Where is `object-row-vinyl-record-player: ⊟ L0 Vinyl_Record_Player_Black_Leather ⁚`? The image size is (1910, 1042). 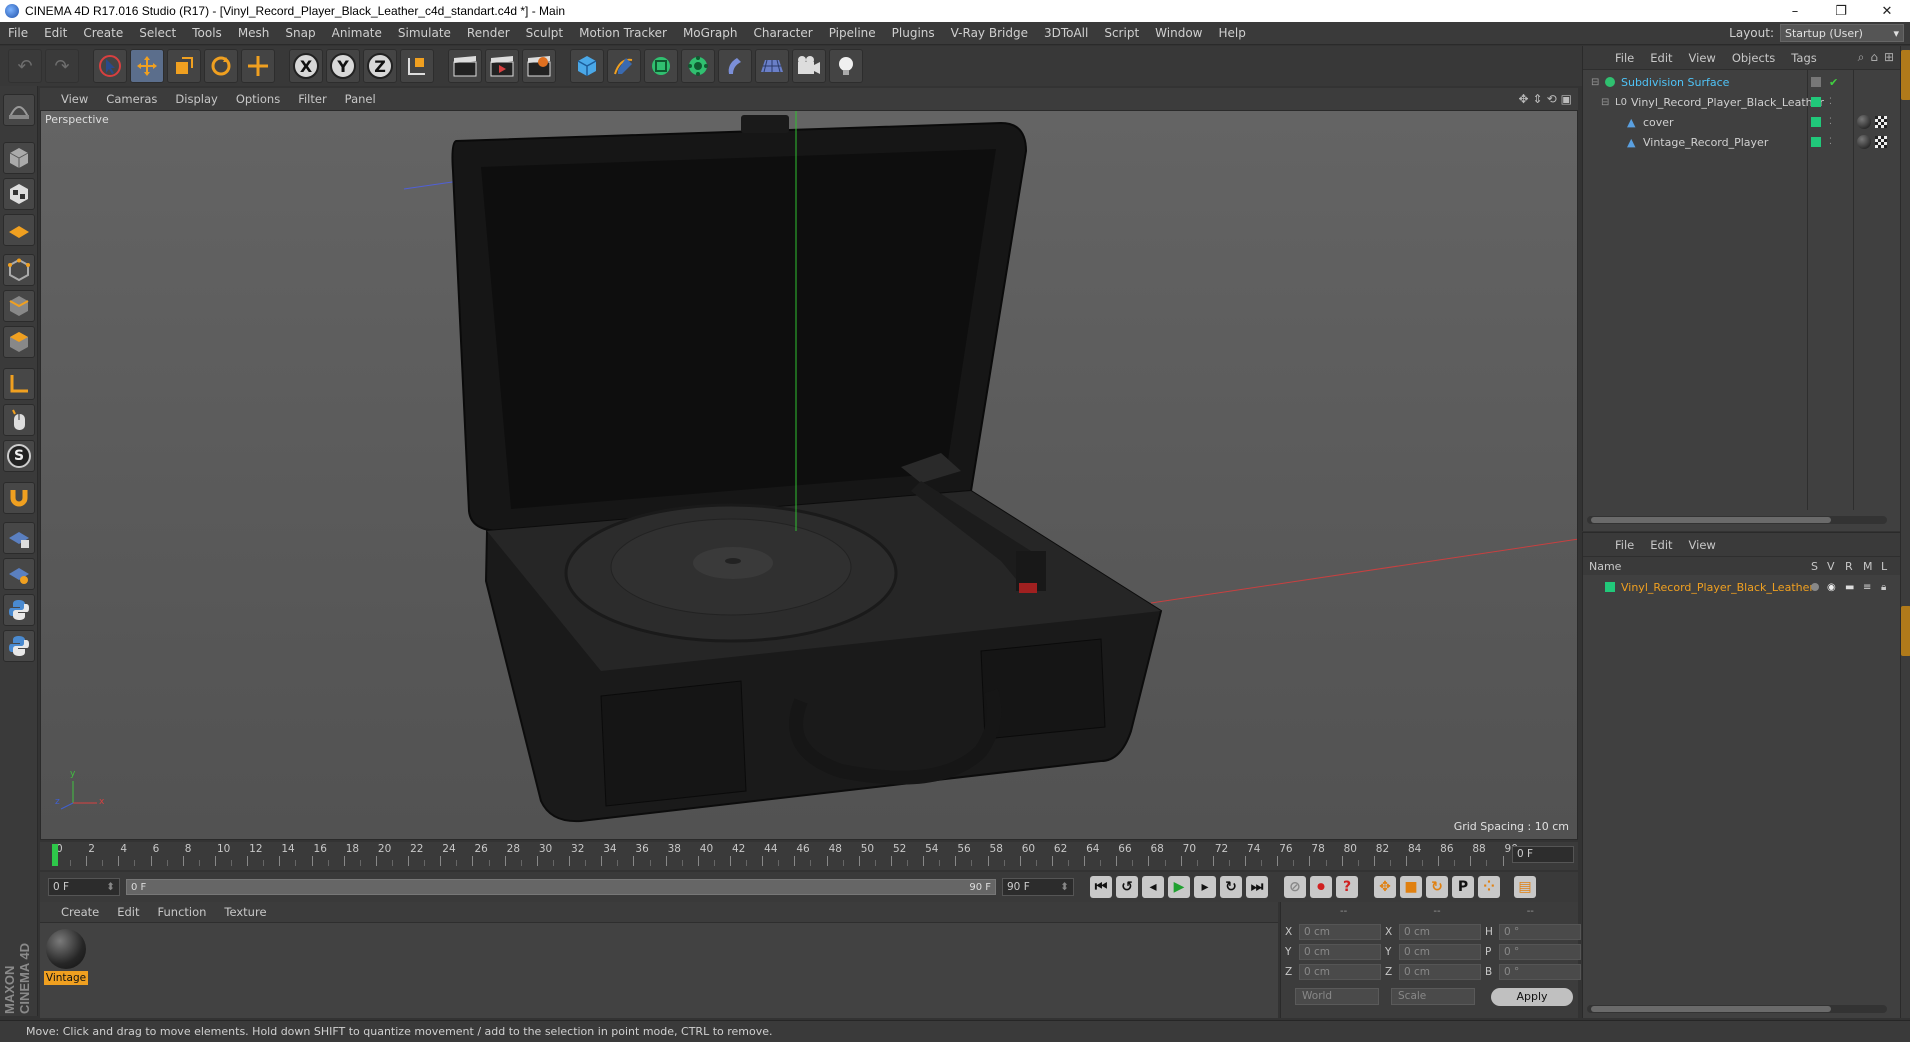
object-row-vinyl-record-player: ⊟ L0 Vinyl_Record_Player_Black_Leather ⁚ is located at coordinates (1742, 102).